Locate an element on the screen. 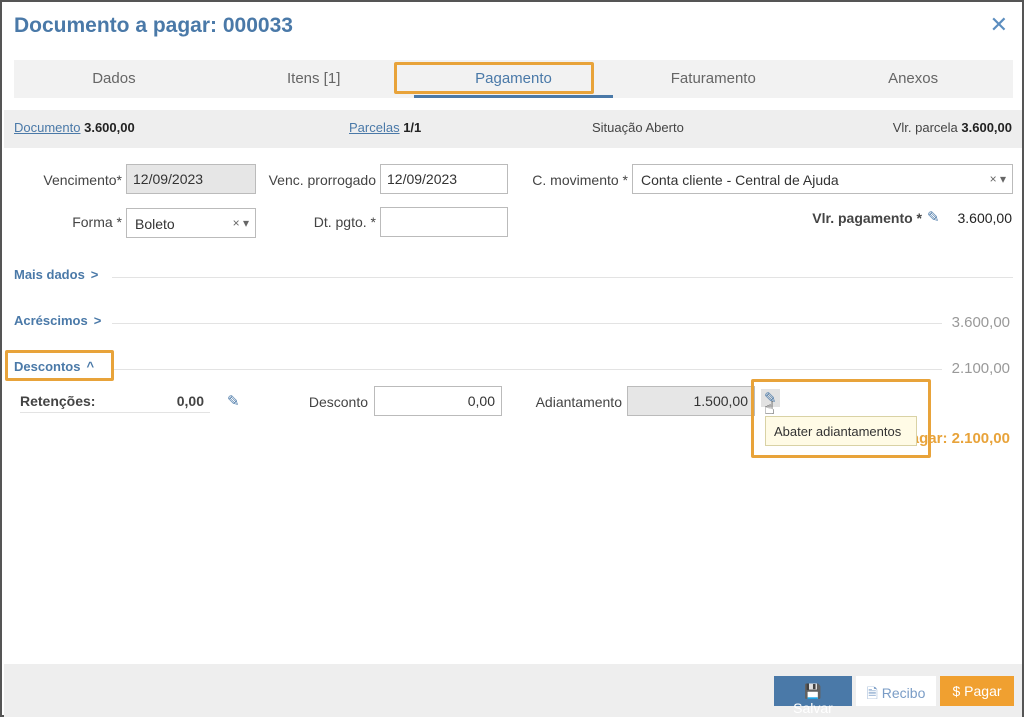 This screenshot has height=717, width=1024. section-acrescimos: Acréscimos > is located at coordinates (57, 320).